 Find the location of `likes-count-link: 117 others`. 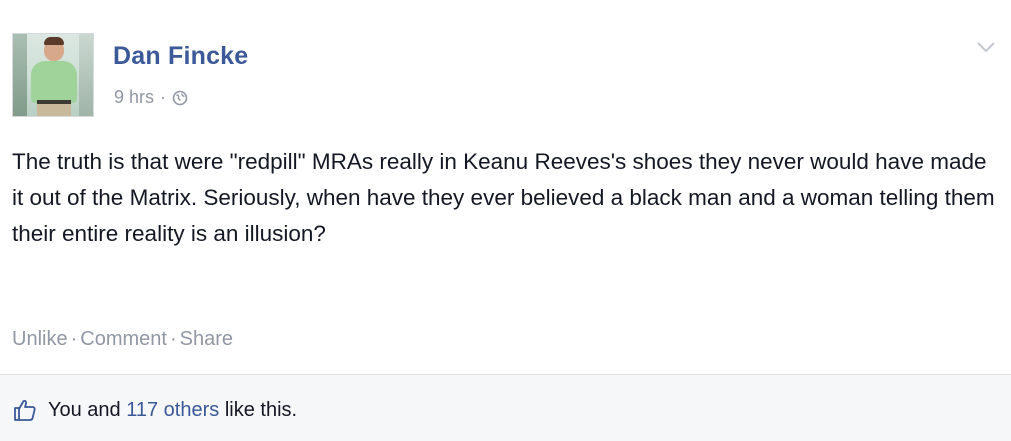

likes-count-link: 117 others is located at coordinates (172, 410).